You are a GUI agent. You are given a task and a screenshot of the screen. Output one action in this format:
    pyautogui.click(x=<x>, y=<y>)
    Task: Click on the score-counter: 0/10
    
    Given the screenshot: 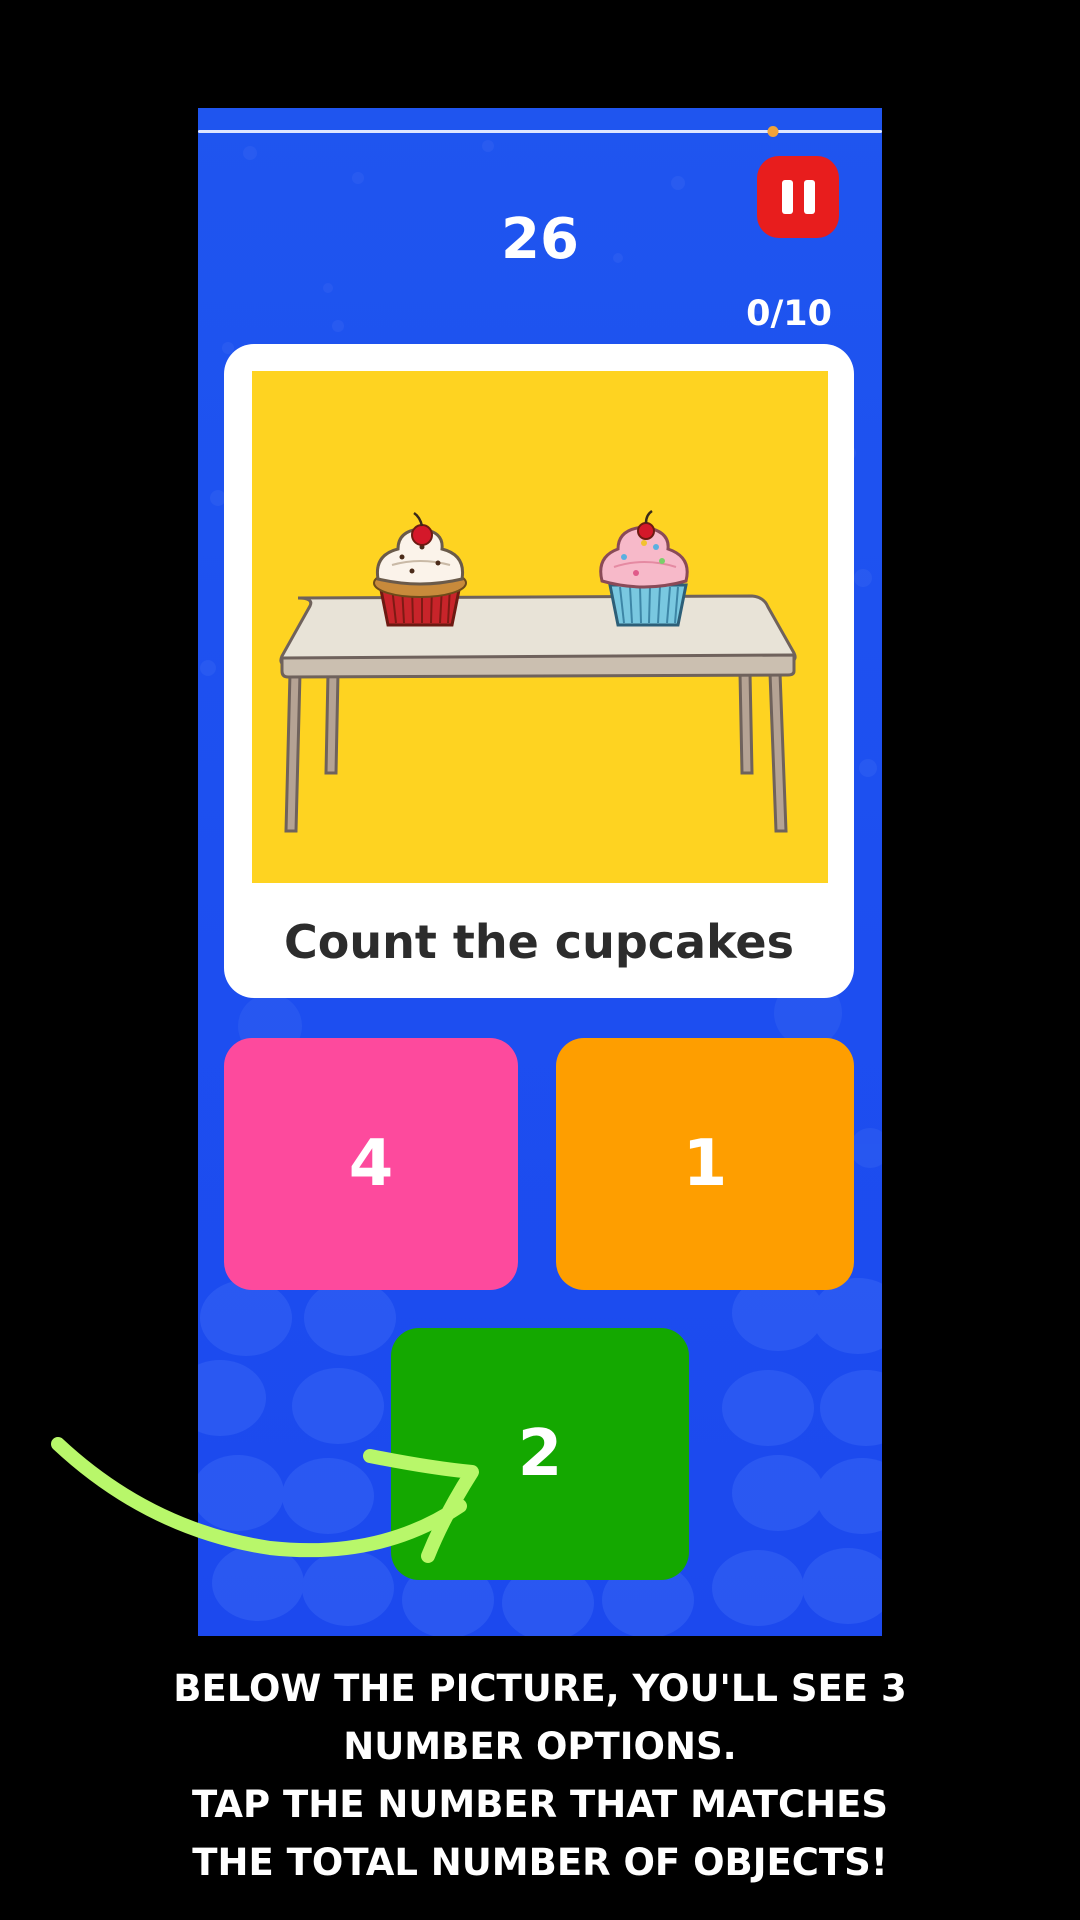 What is the action you would take?
    pyautogui.click(x=789, y=314)
    